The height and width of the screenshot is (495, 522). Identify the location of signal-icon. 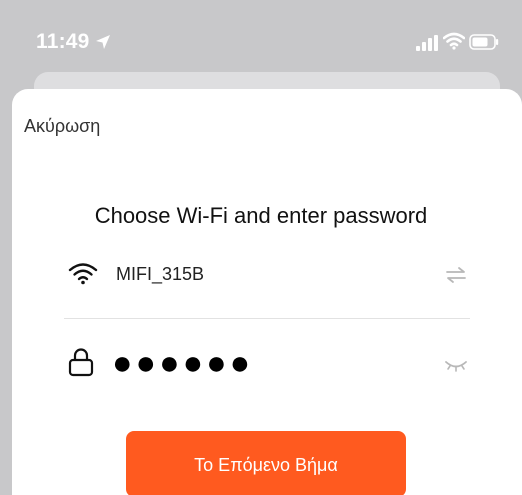
(427, 43).